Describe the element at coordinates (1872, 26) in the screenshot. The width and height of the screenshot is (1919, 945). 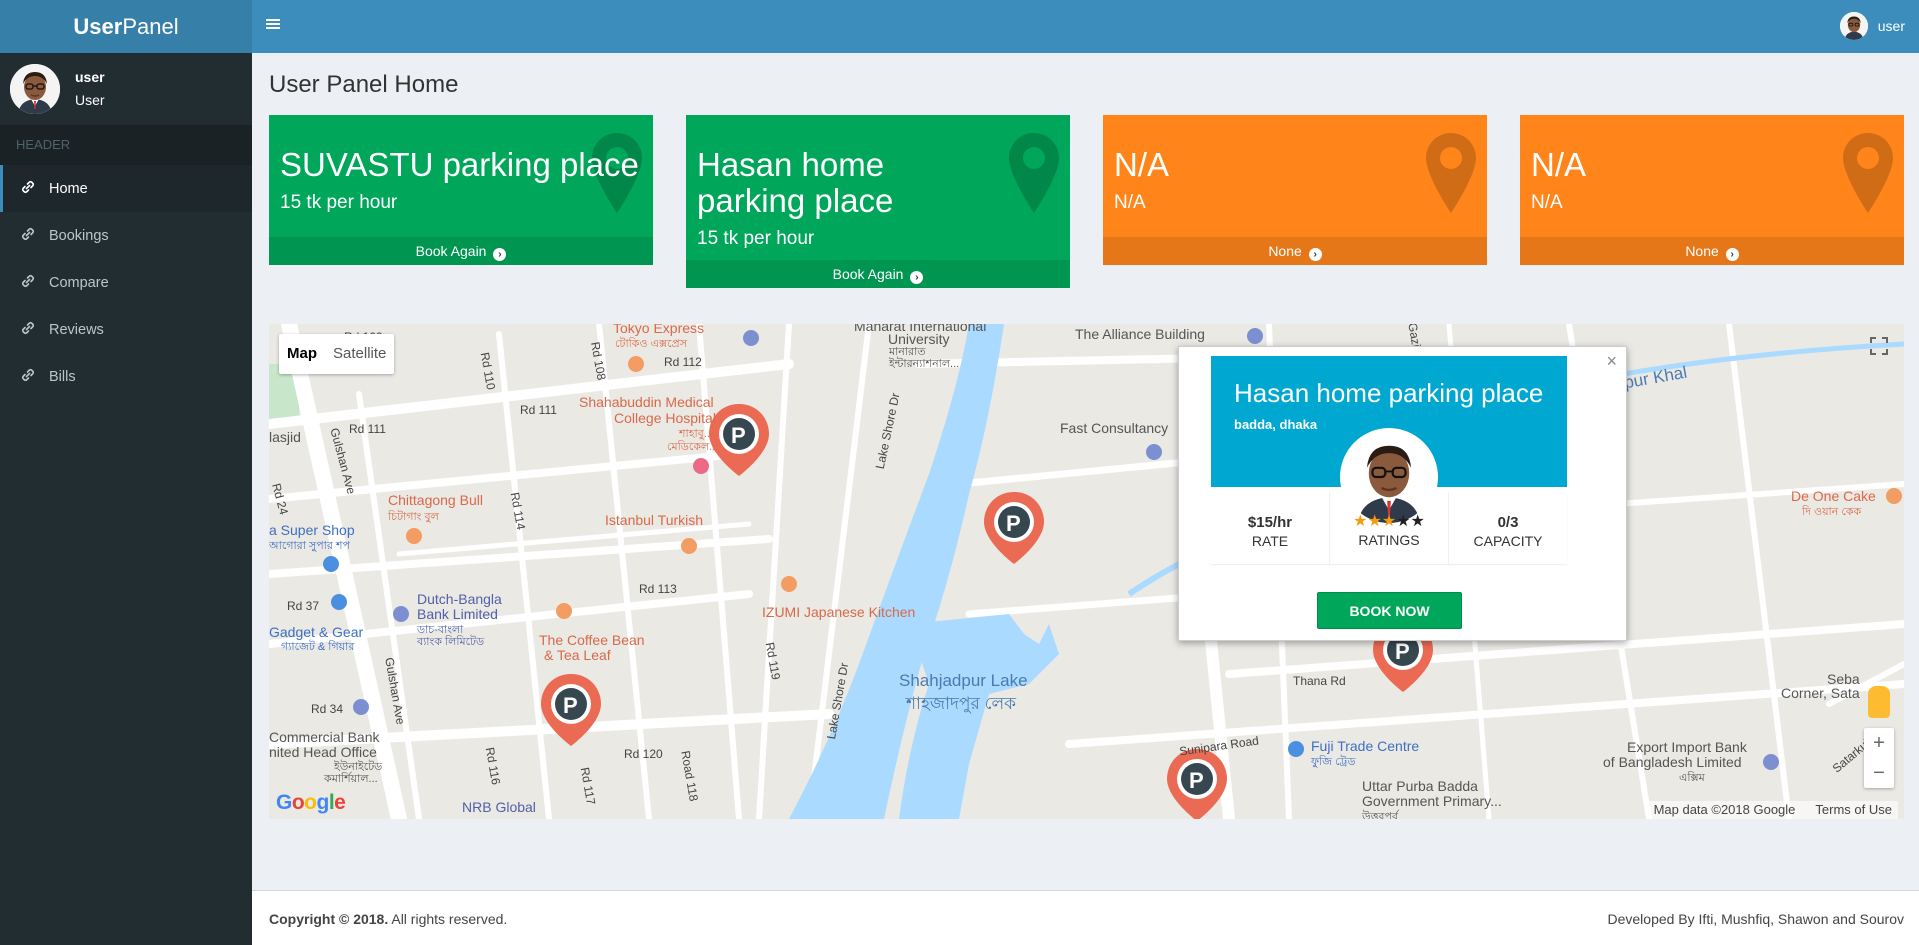
I see `navbar-user-menu: user` at that location.